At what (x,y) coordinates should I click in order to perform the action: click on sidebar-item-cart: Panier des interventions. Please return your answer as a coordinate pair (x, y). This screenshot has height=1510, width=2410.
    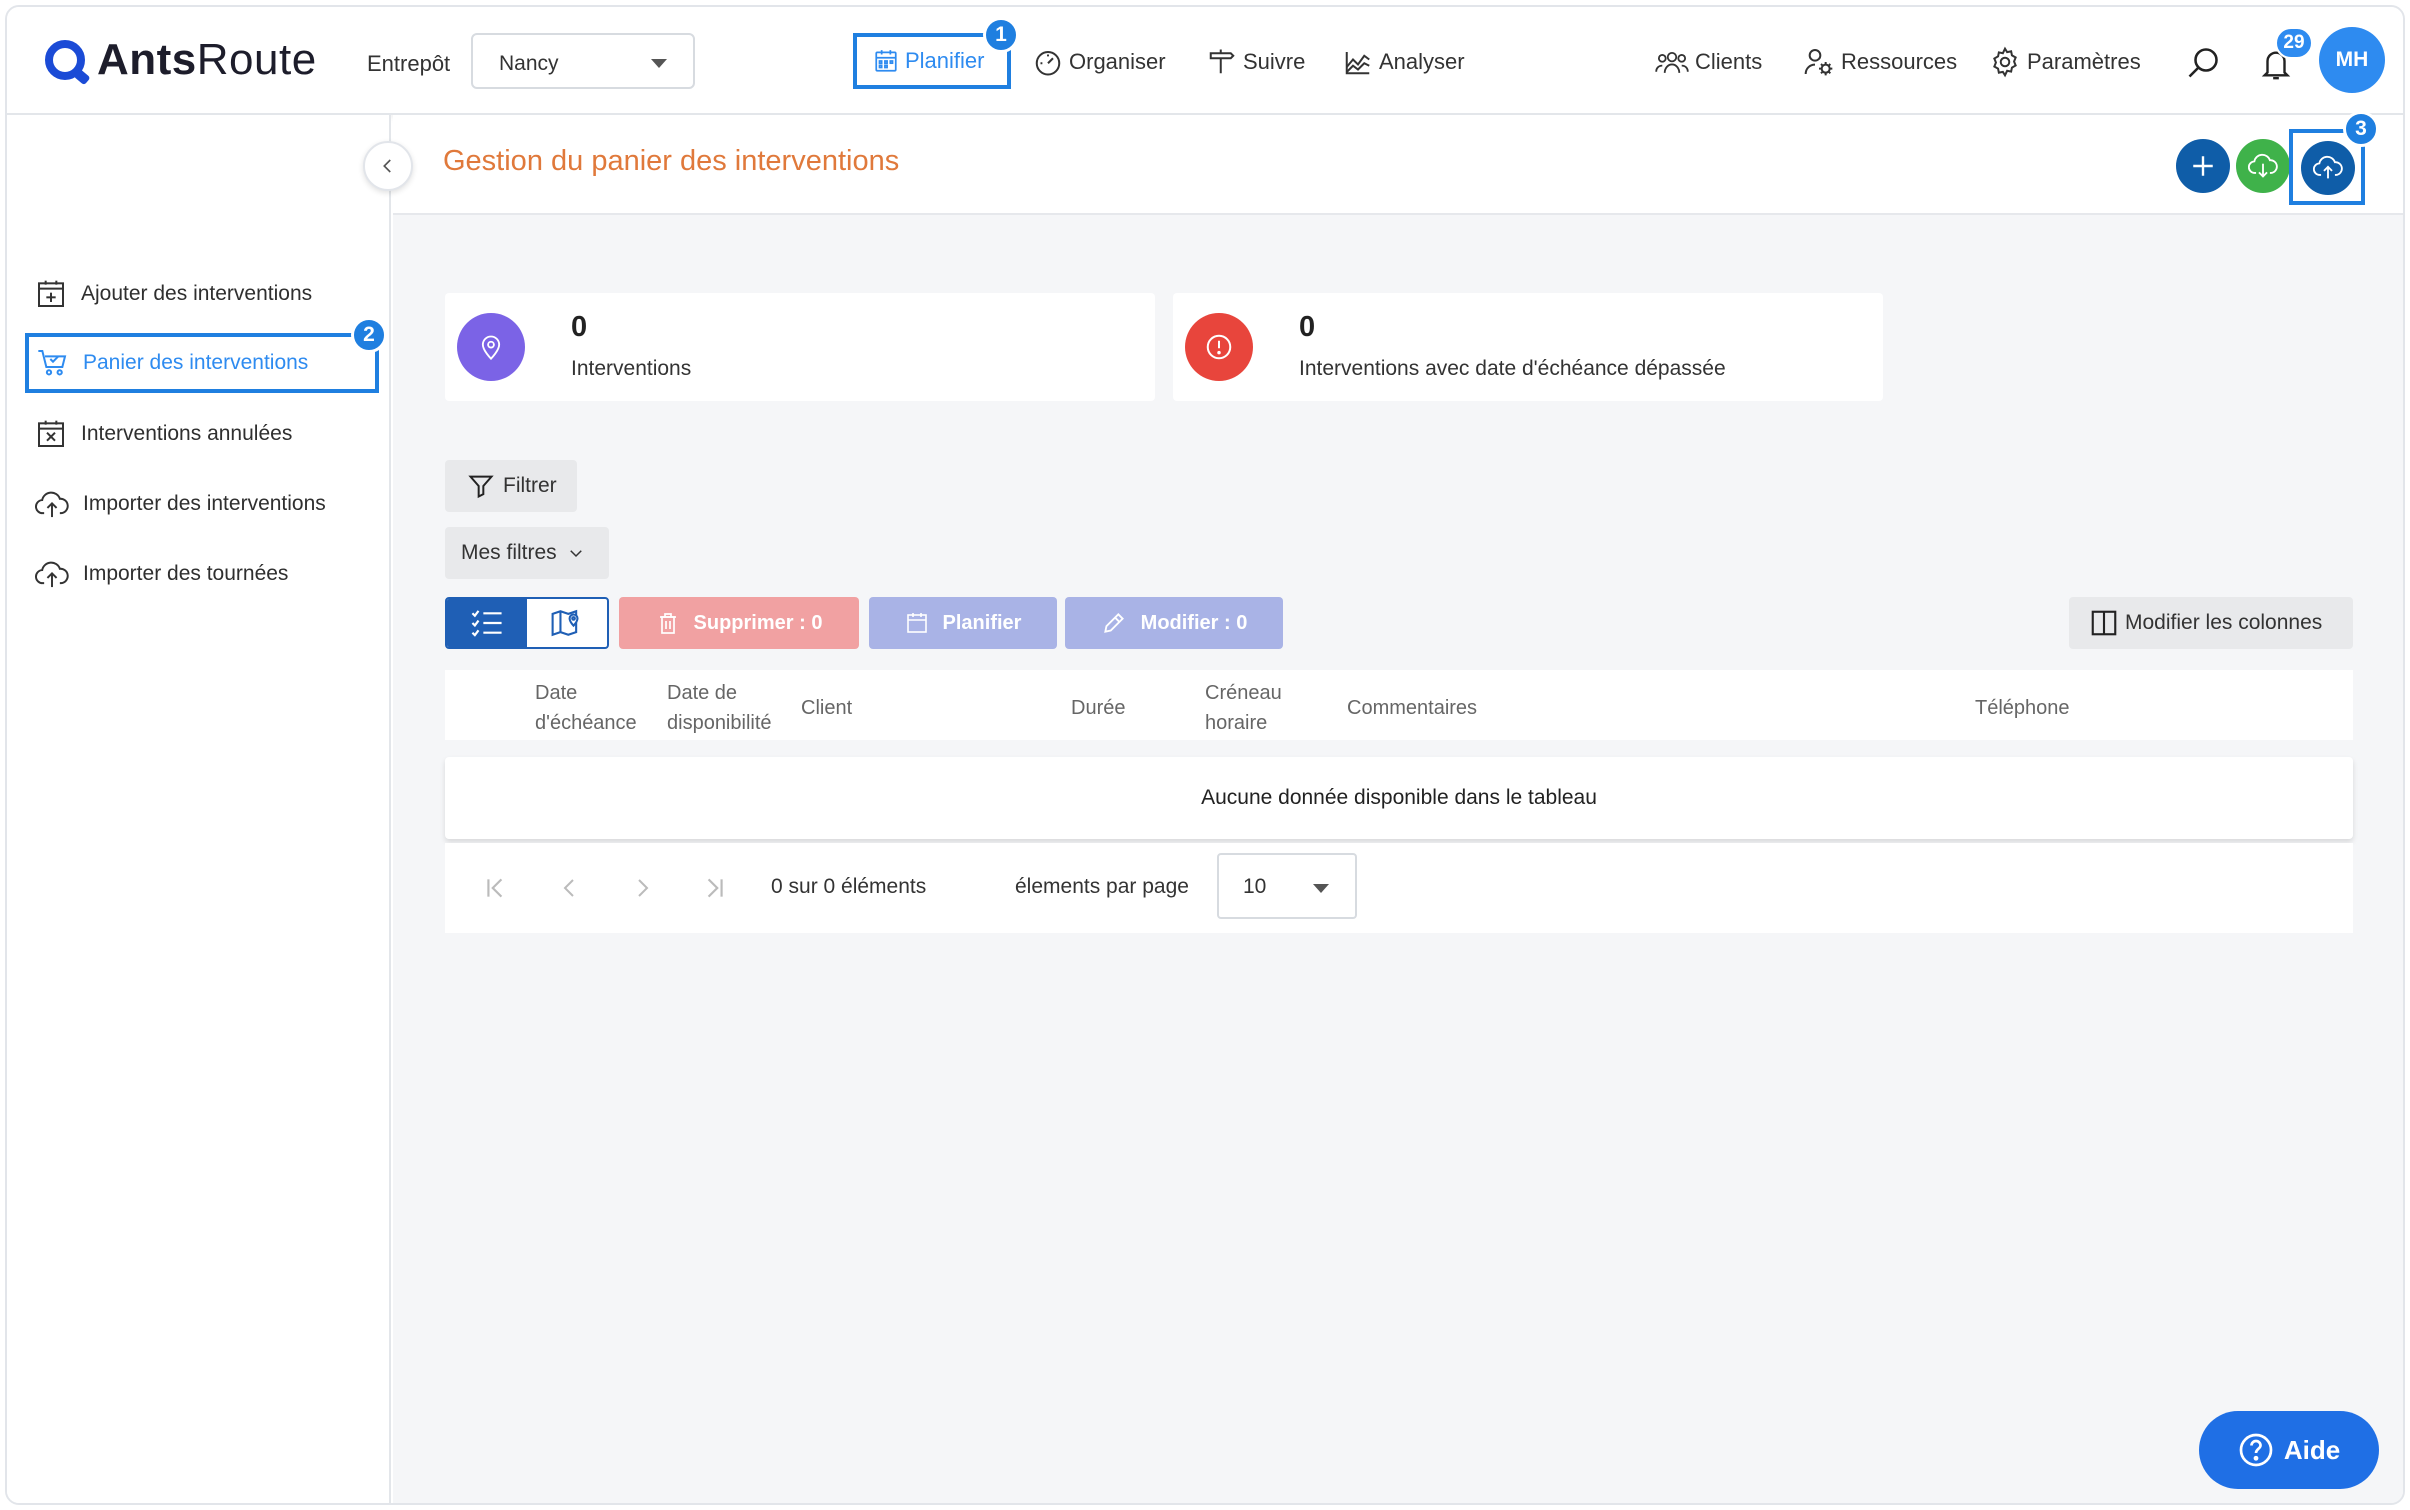
    Looking at the image, I should click on (202, 363).